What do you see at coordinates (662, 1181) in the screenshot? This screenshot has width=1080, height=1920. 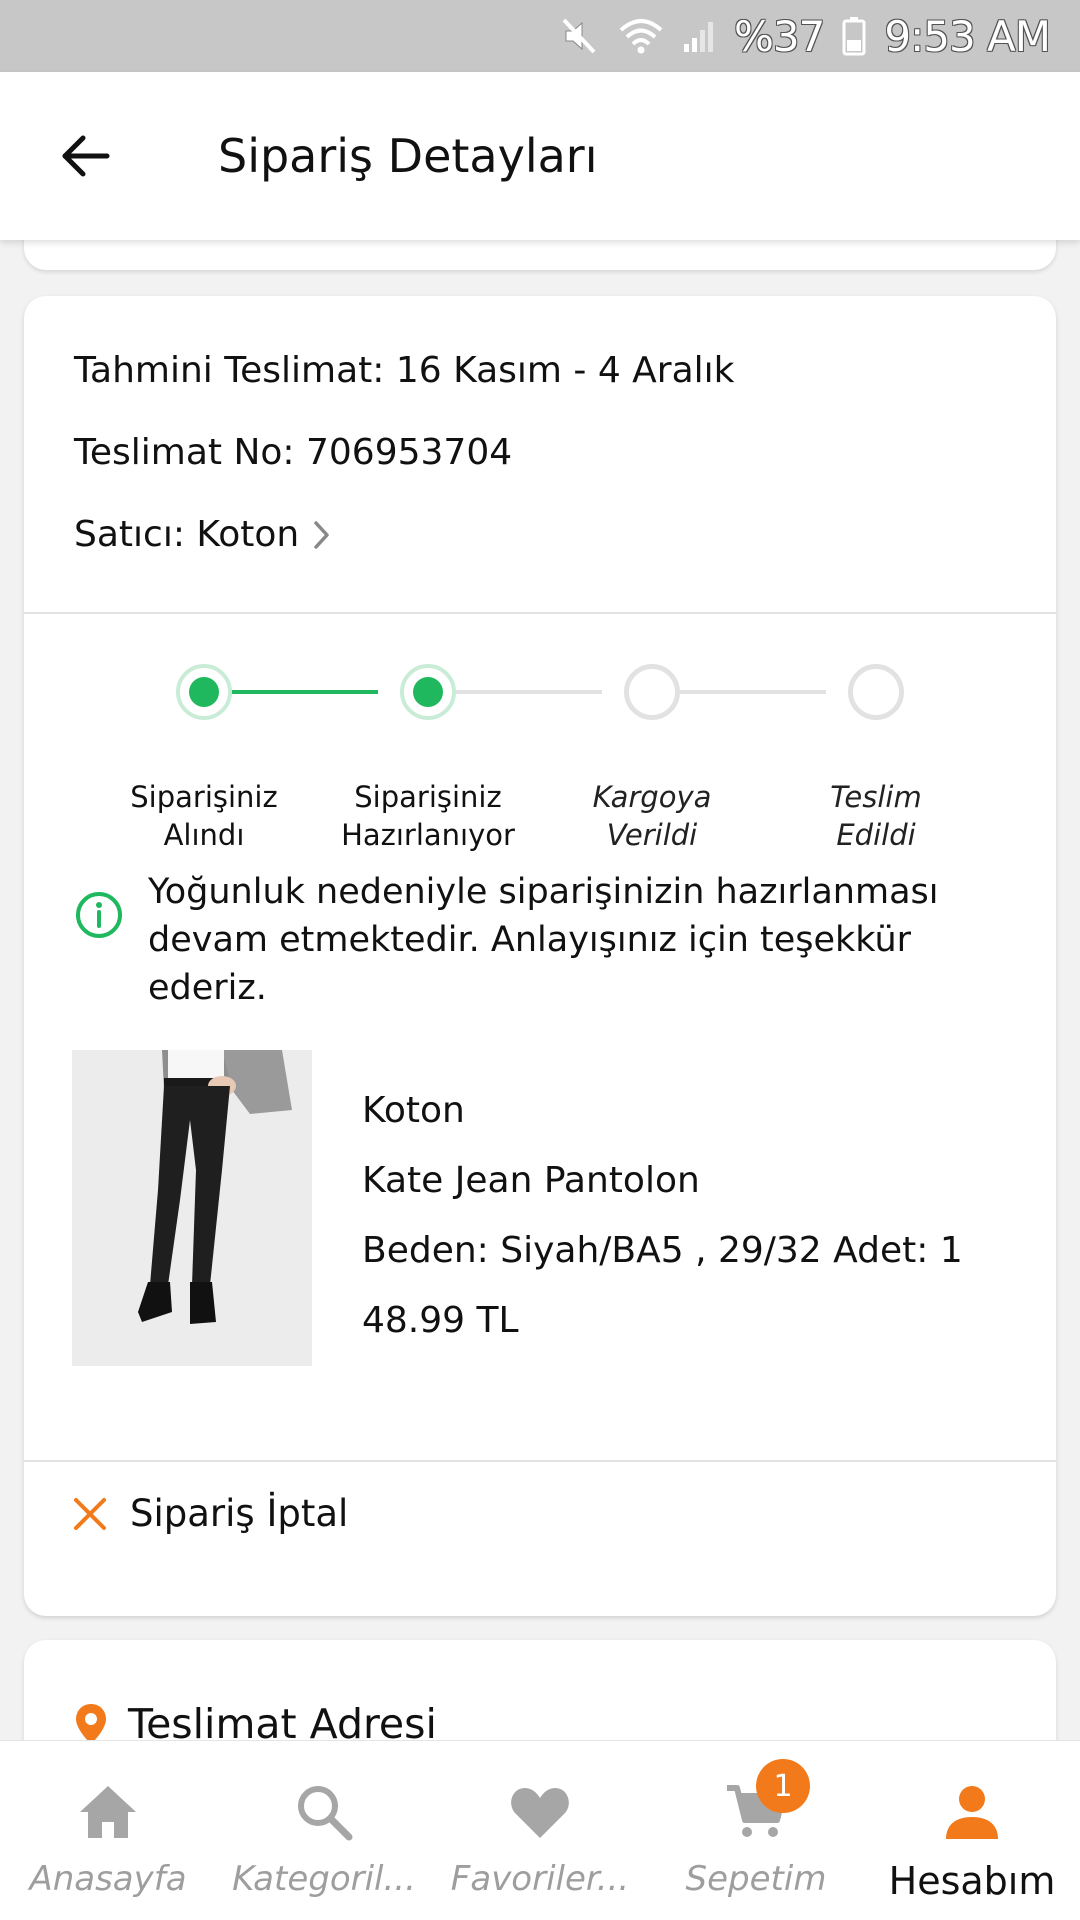 I see `product-name: Kate Jean Pantolon` at bounding box center [662, 1181].